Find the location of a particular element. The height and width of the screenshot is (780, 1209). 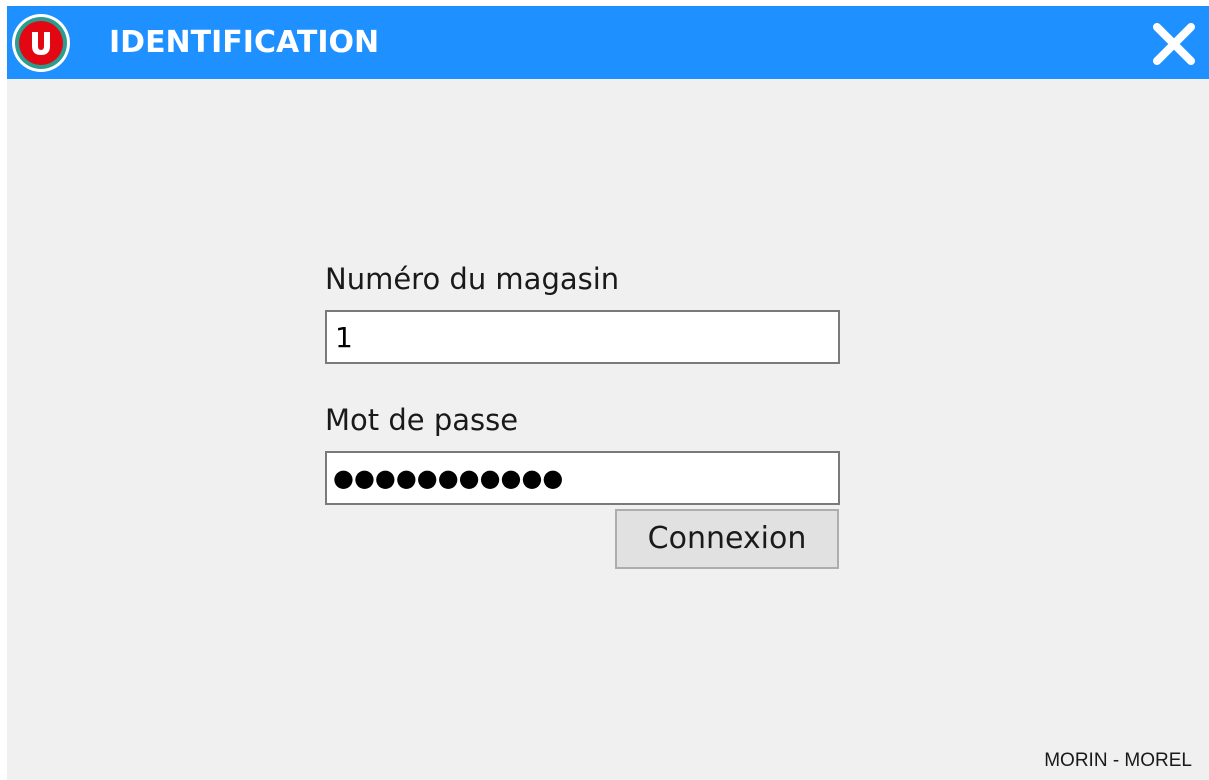

footer-credits: MORIN - MOREL is located at coordinates (1118, 760).